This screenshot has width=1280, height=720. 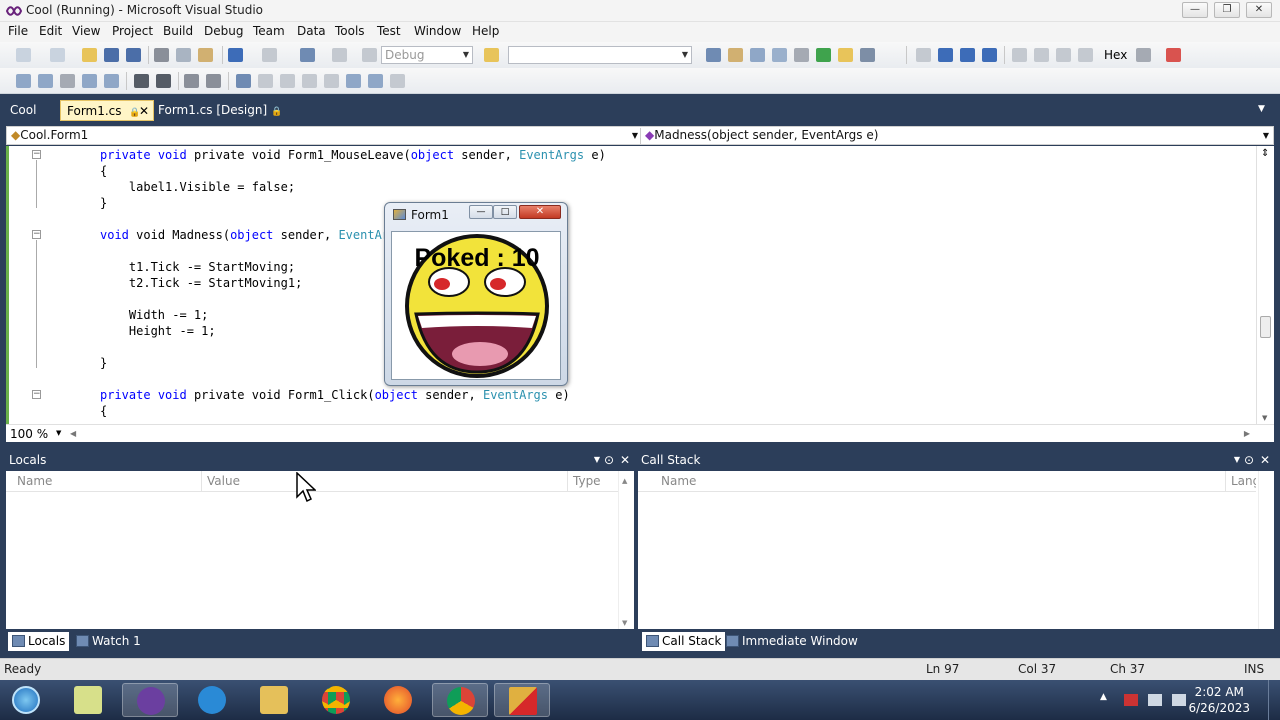 What do you see at coordinates (269, 55) in the screenshot?
I see `redo-icon` at bounding box center [269, 55].